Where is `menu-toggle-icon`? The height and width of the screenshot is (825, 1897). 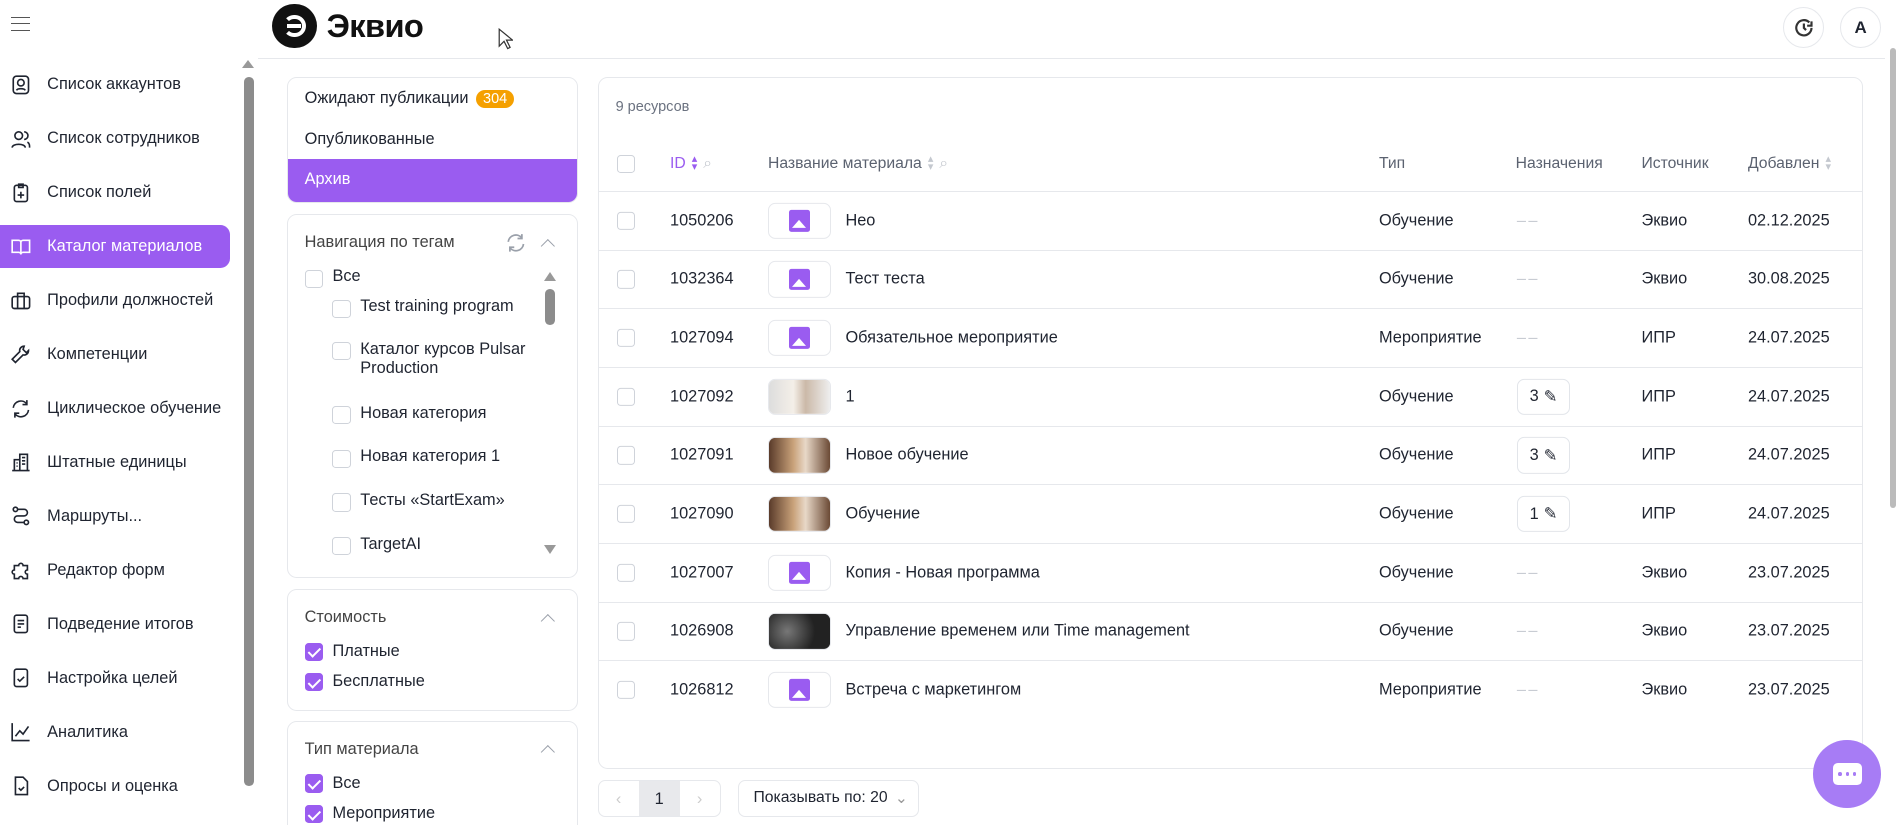
menu-toggle-icon is located at coordinates (20, 24).